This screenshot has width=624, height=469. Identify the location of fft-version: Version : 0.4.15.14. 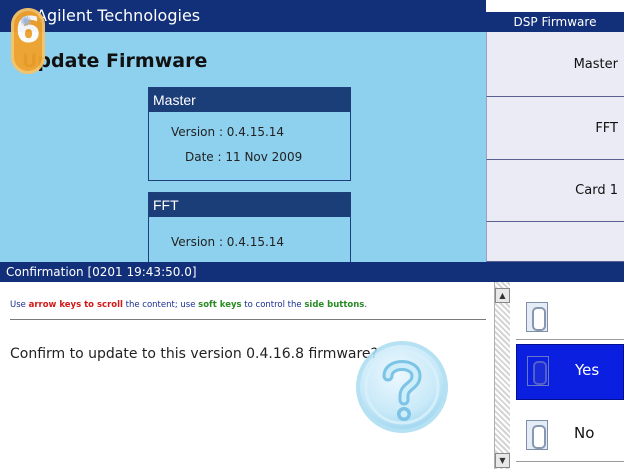
(228, 242).